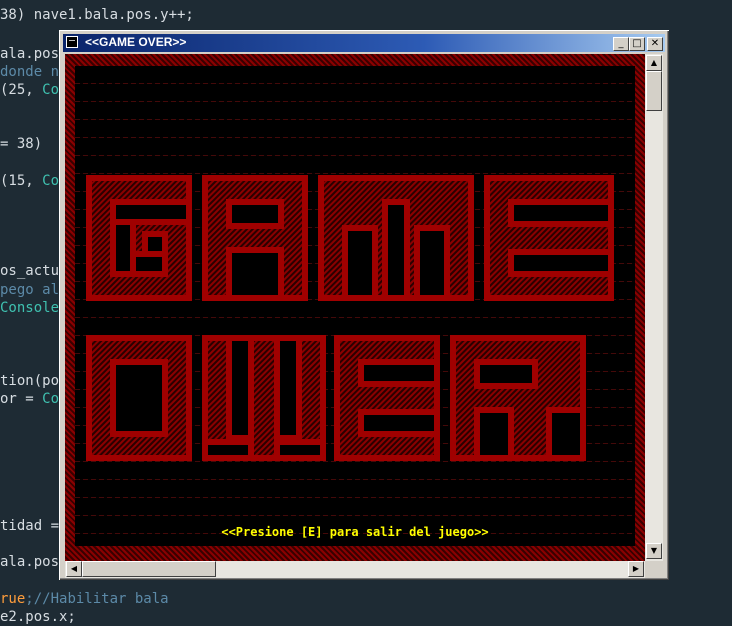 The height and width of the screenshot is (626, 732). Describe the element at coordinates (149, 569) in the screenshot. I see `horizontal-scroll-thumb` at that location.